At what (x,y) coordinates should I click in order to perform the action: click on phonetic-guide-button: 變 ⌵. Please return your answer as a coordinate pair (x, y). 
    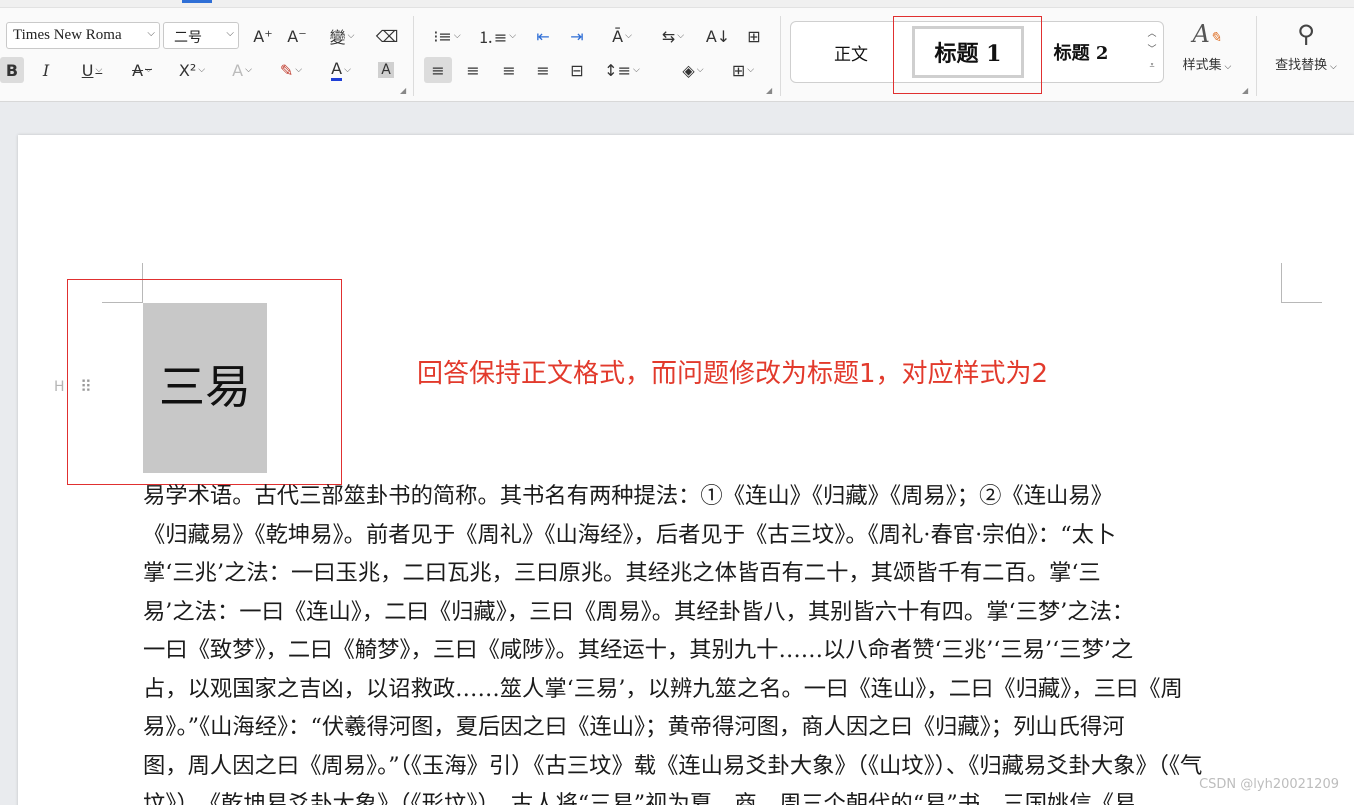
    Looking at the image, I should click on (342, 36).